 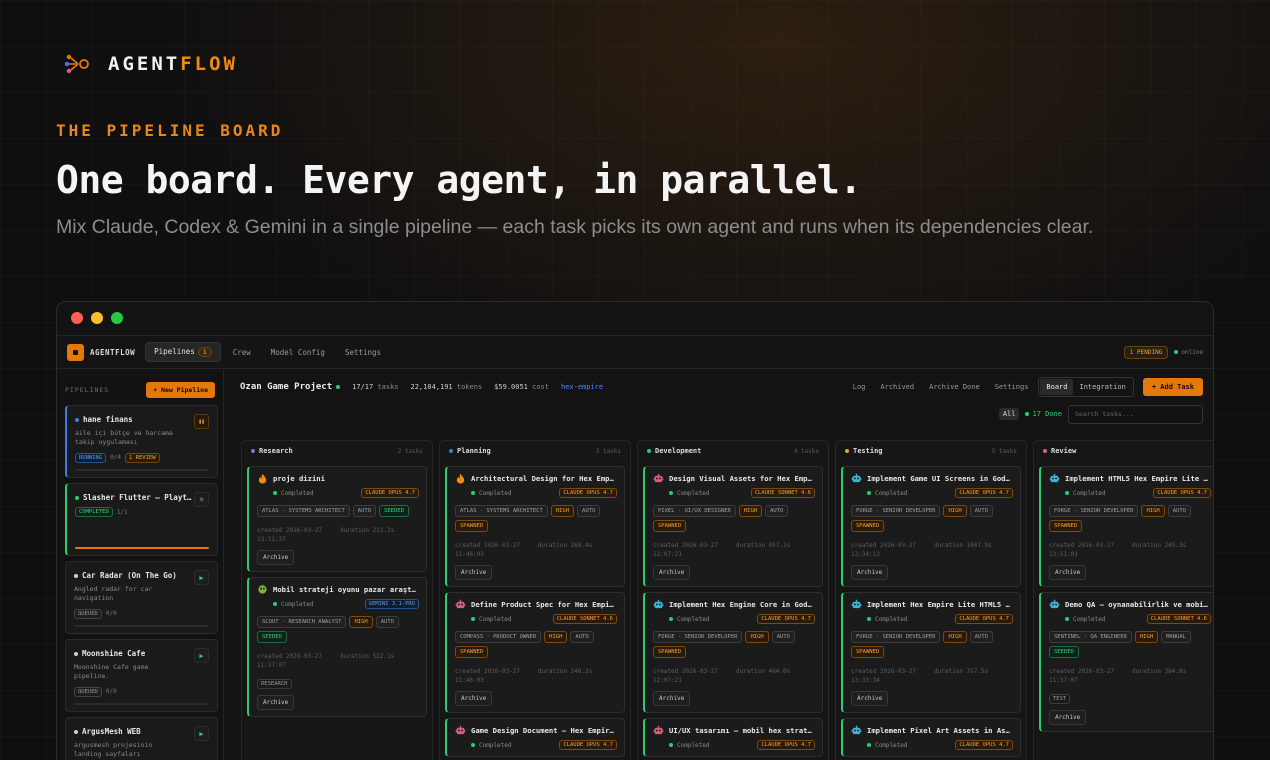 I want to click on filter-all-chip: All, so click(x=1009, y=414).